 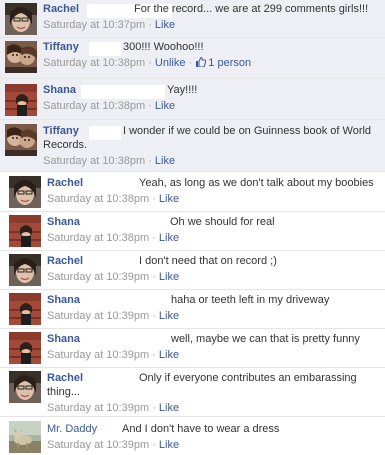 I want to click on comment-body-line2: Records., so click(x=65, y=145).